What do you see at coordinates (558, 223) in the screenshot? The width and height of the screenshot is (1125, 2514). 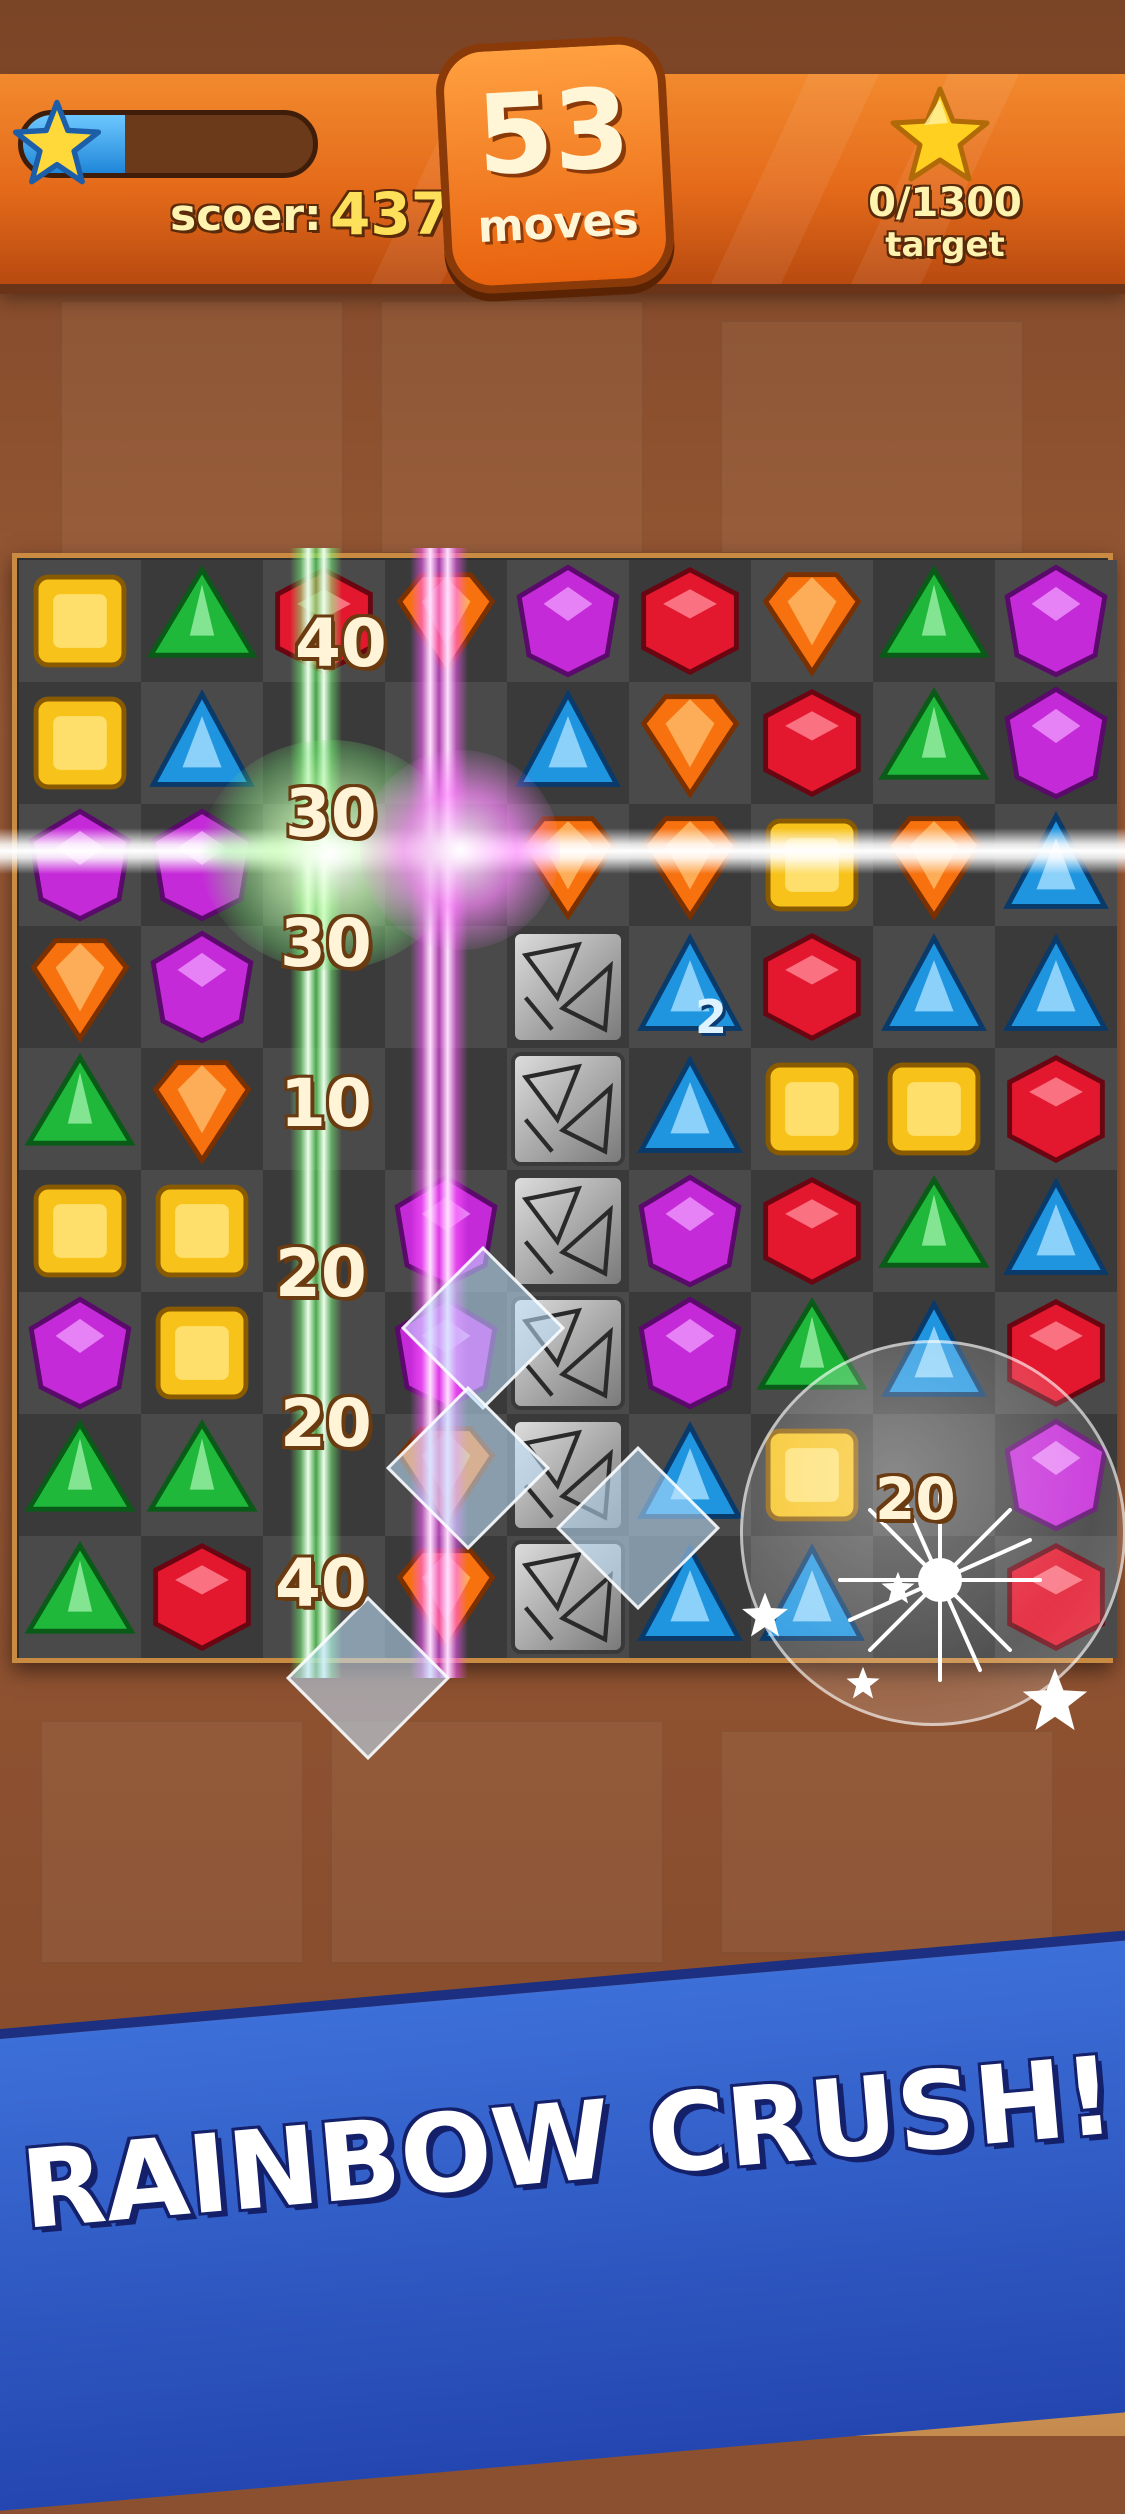 I see `moves-label: moves` at bounding box center [558, 223].